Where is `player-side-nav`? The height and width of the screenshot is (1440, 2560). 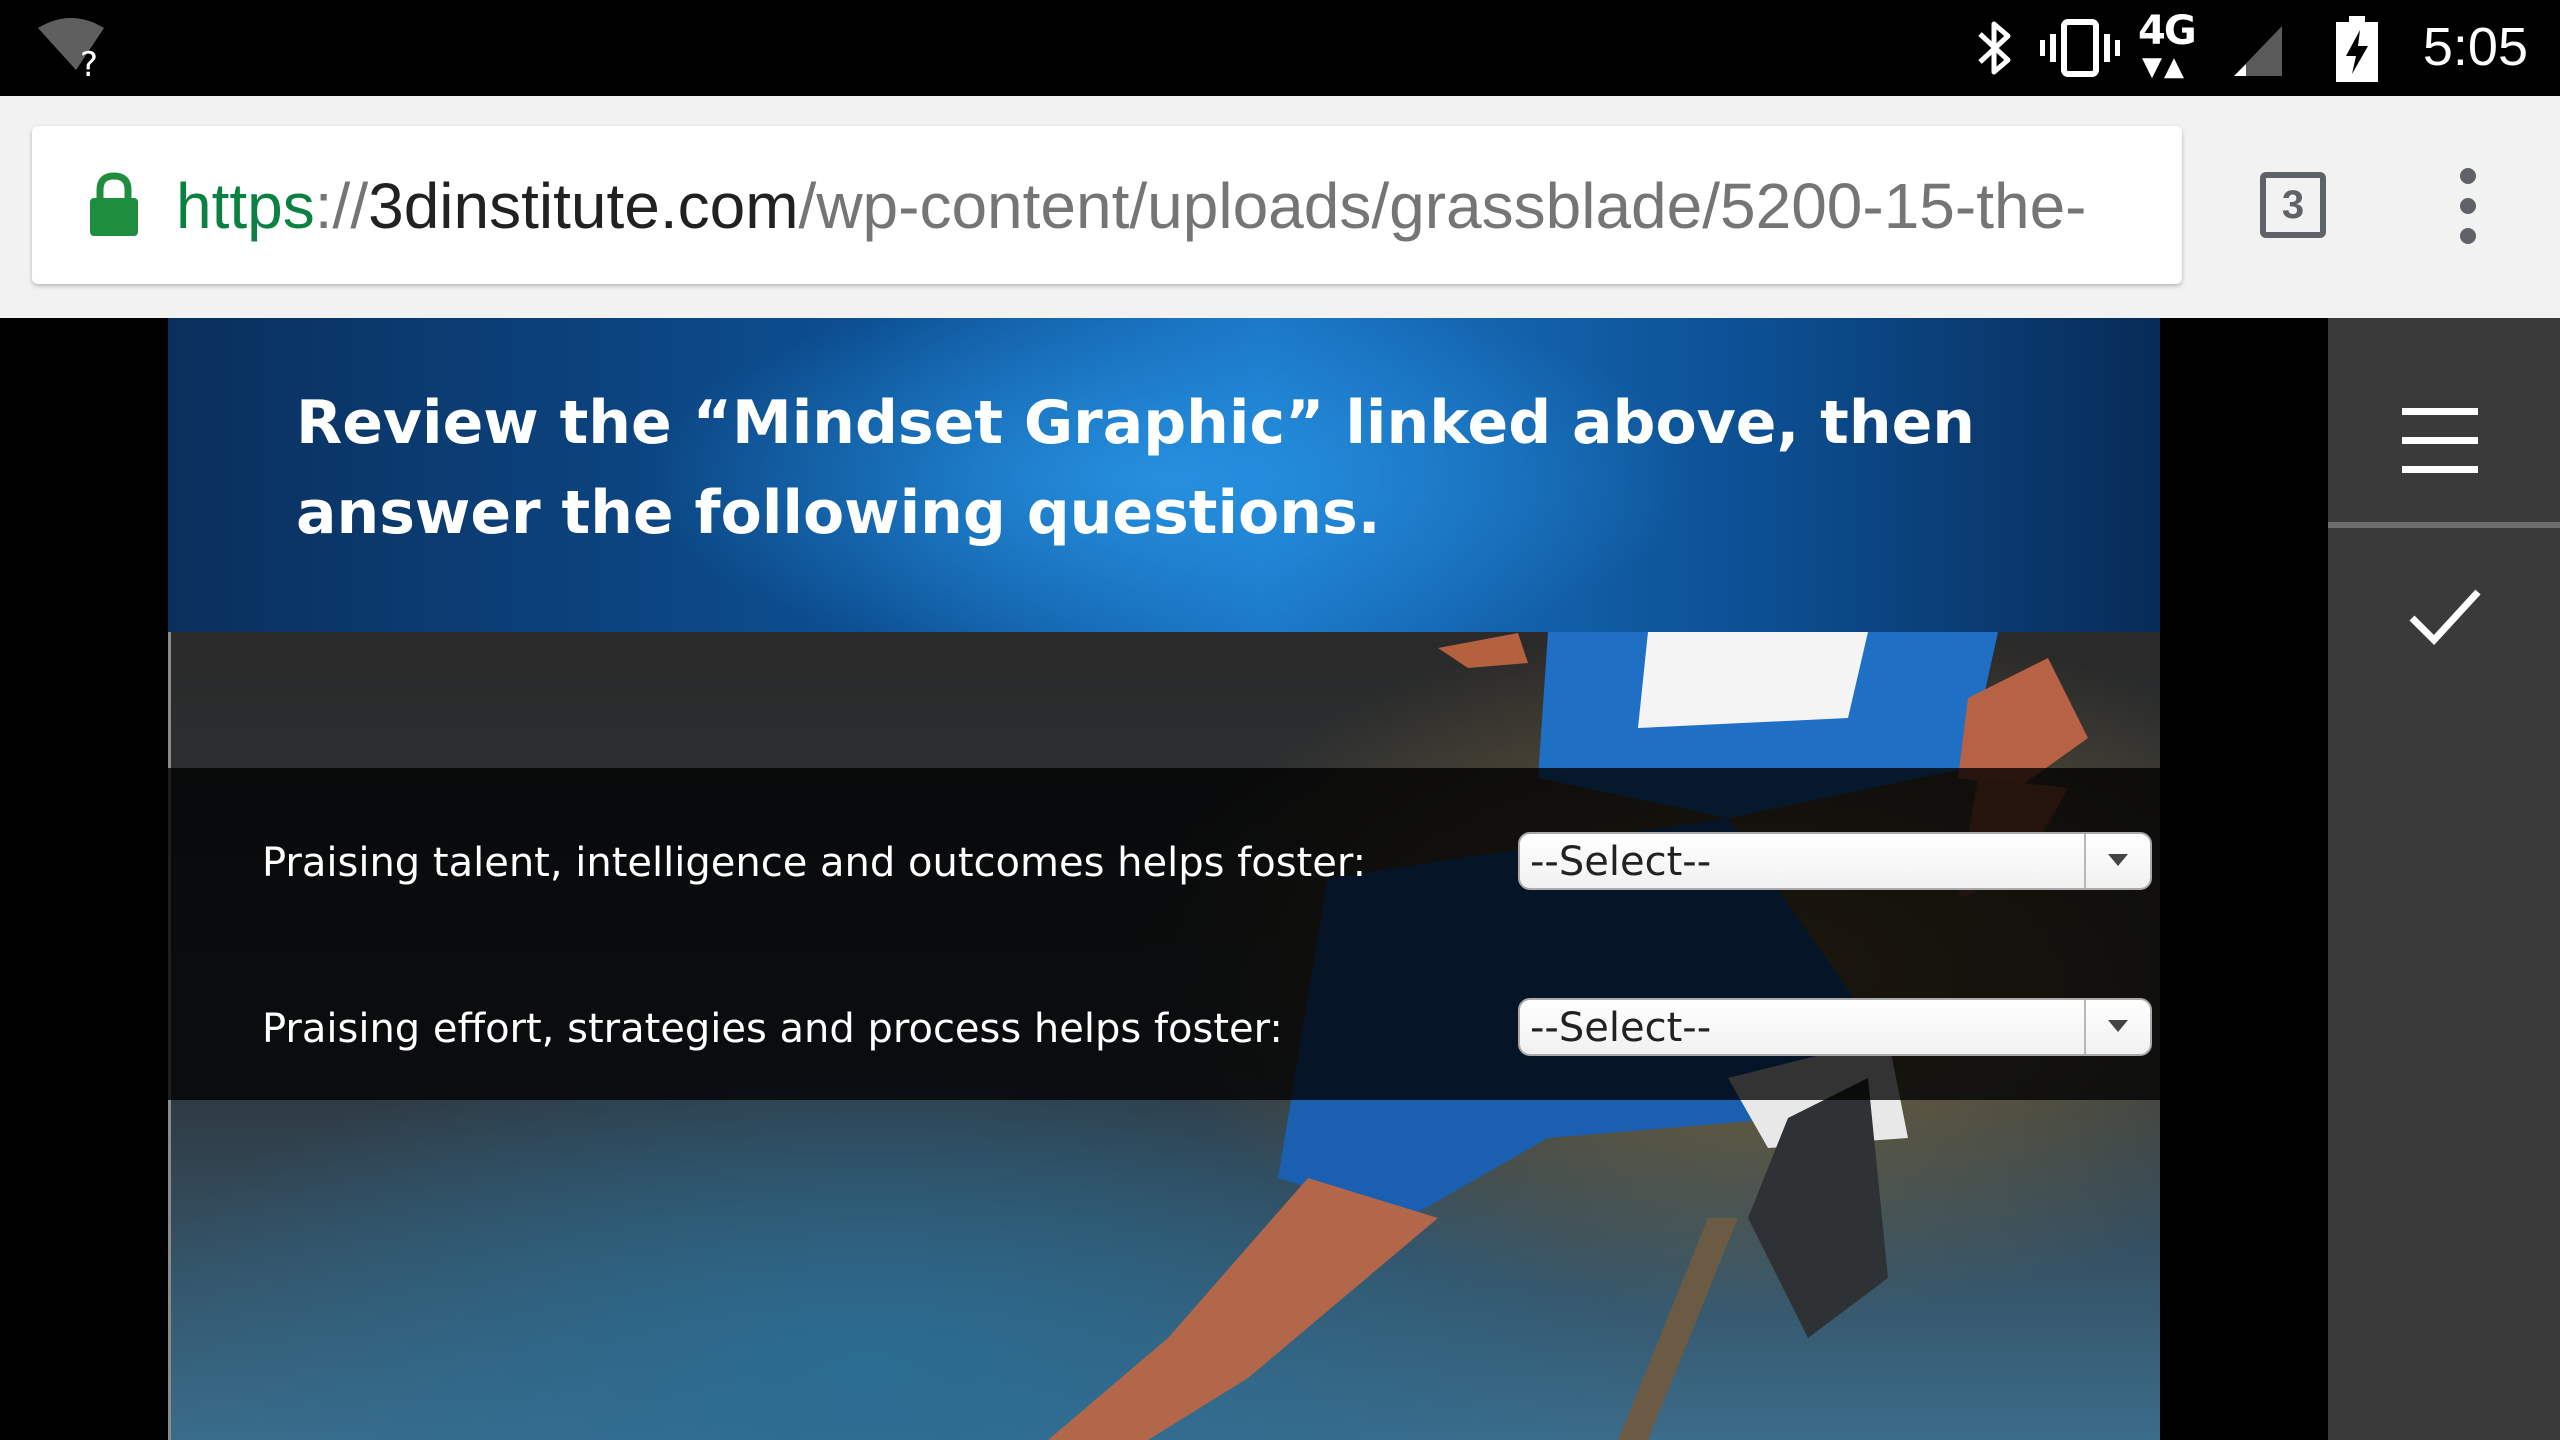 player-side-nav is located at coordinates (2444, 879).